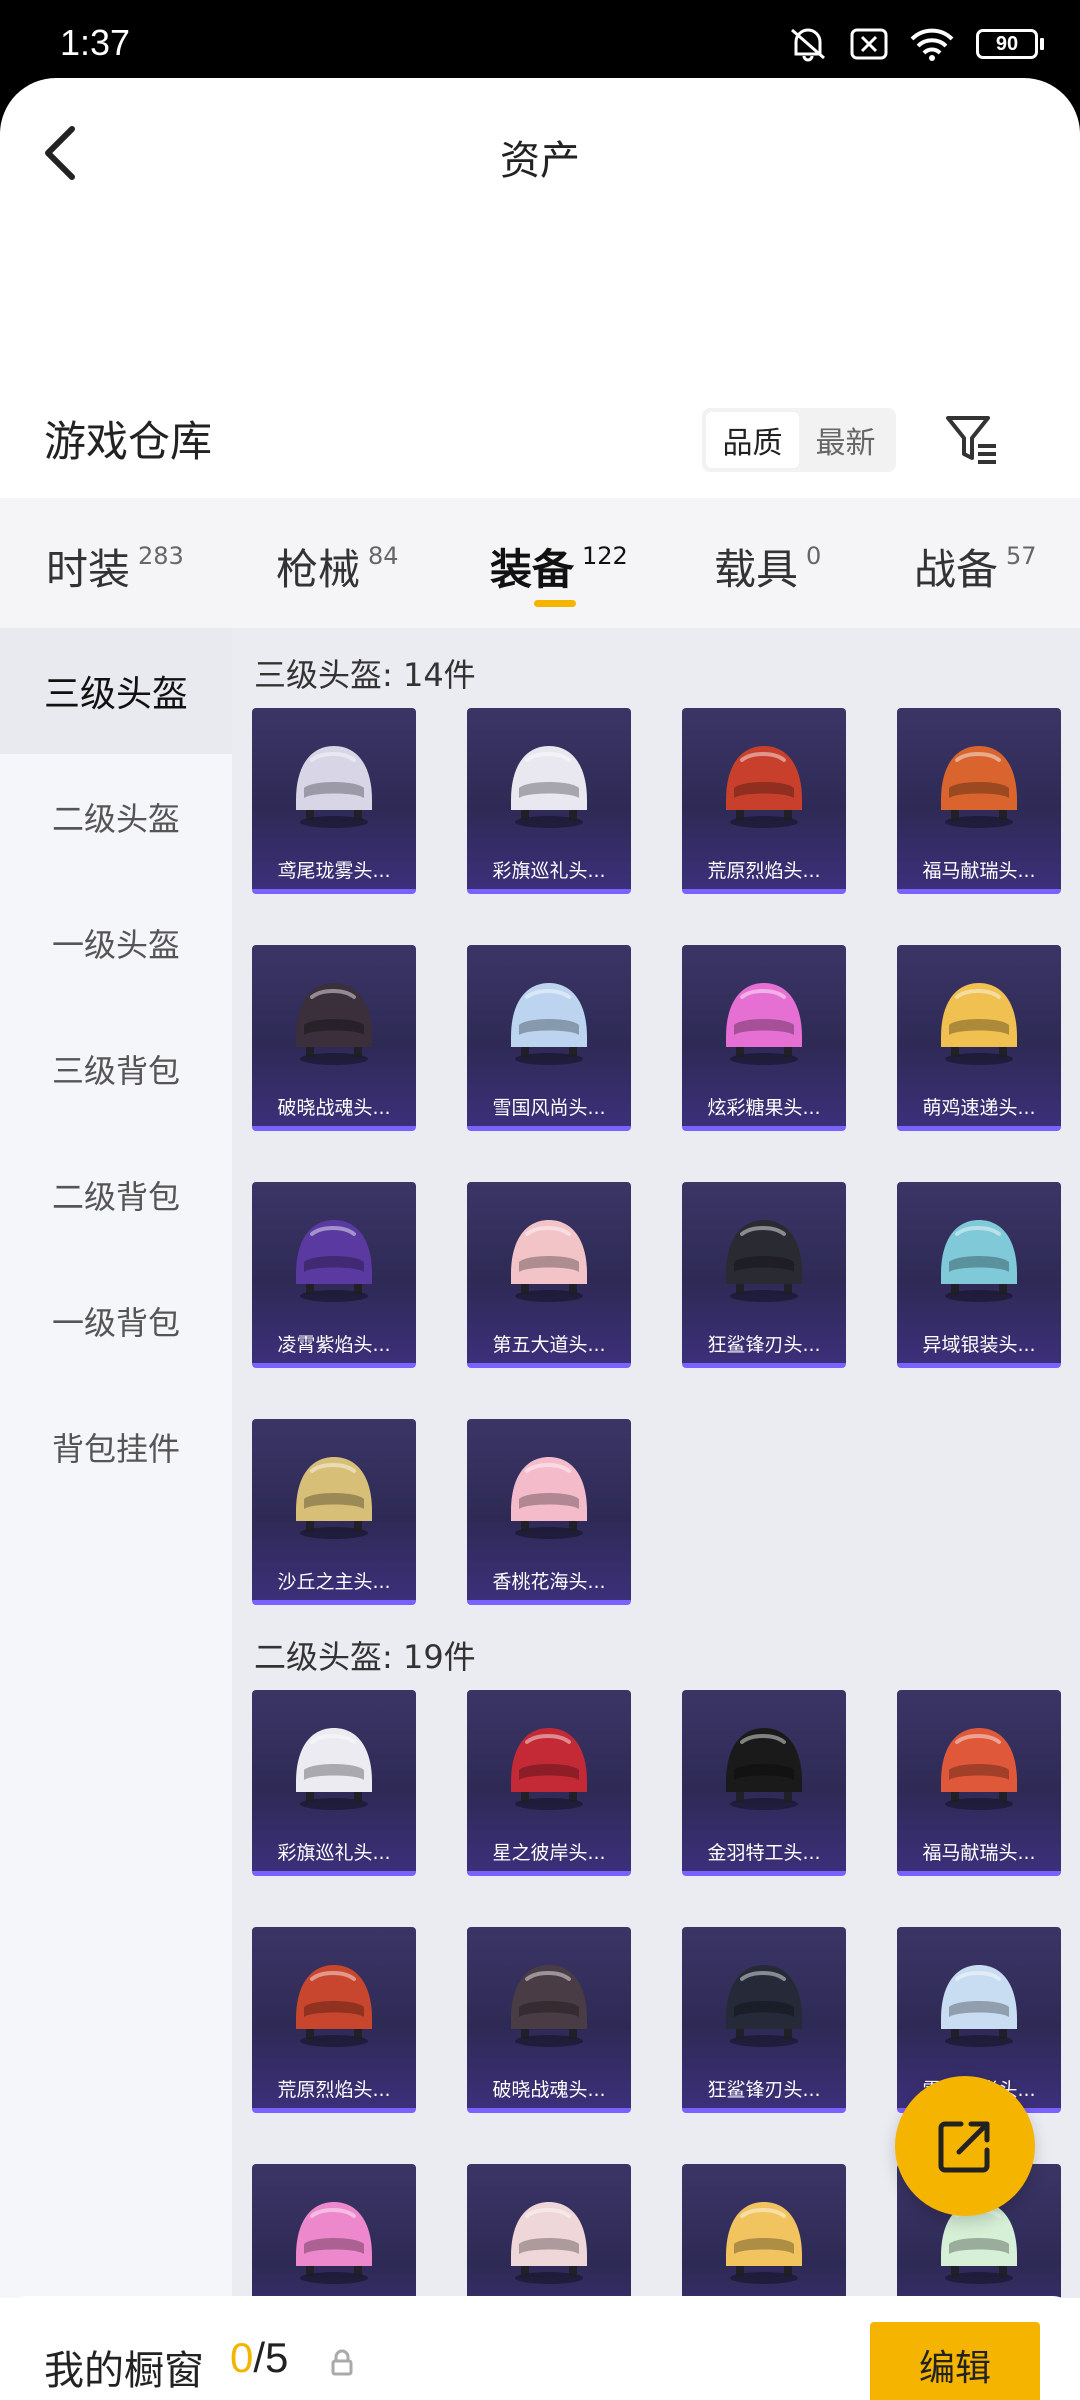 This screenshot has width=1080, height=2400. What do you see at coordinates (767, 566) in the screenshot?
I see `tab-vehicles: 载具 0` at bounding box center [767, 566].